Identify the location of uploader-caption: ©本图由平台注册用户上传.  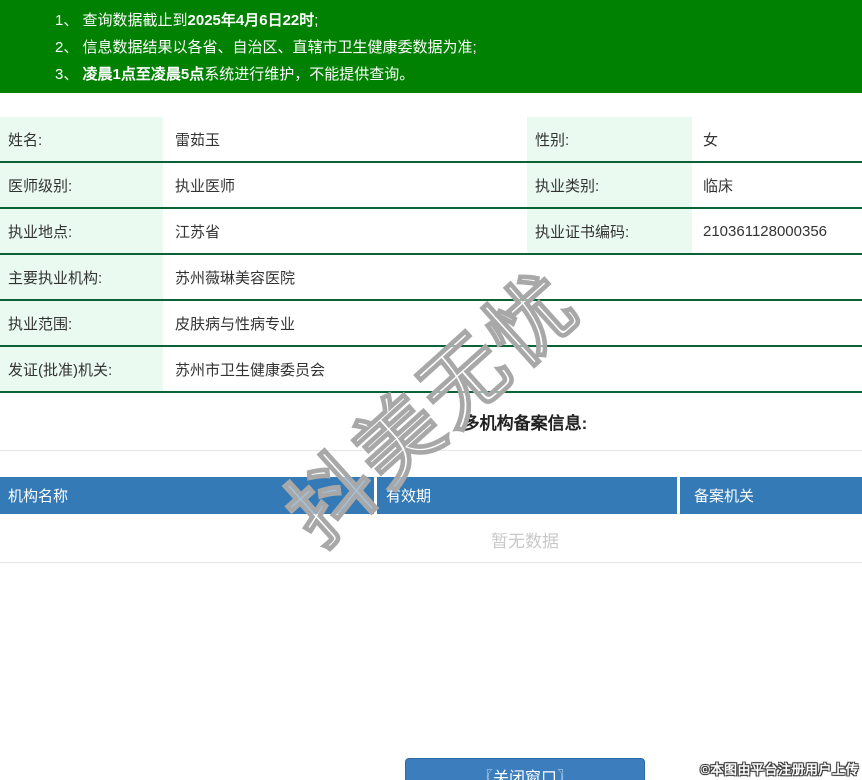
(779, 769).